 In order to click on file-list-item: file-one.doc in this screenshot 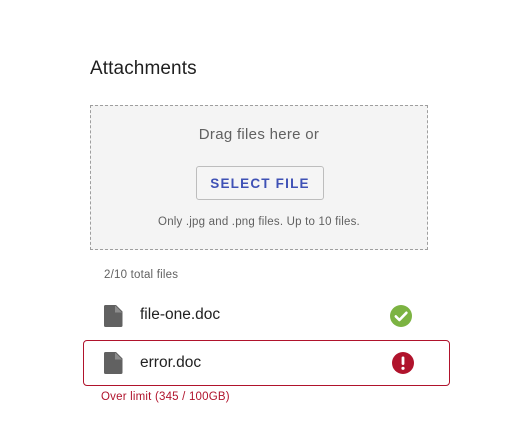, I will do `click(266, 315)`.